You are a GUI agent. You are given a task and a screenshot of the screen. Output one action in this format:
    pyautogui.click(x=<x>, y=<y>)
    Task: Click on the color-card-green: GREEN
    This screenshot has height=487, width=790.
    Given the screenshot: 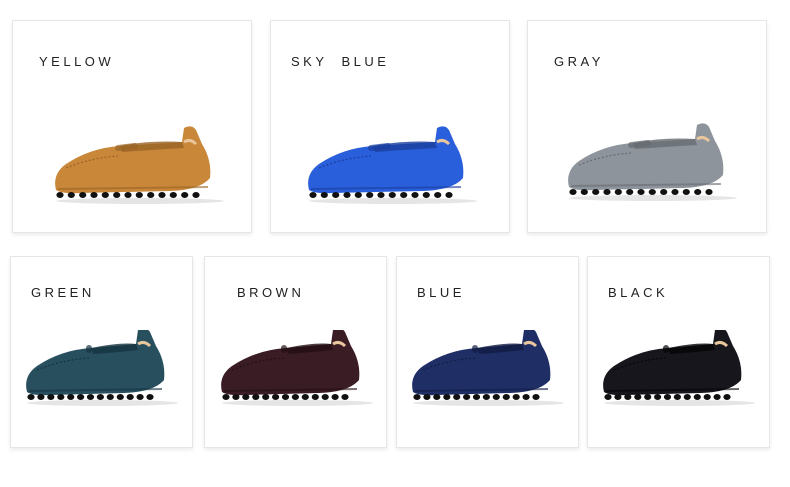 What is the action you would take?
    pyautogui.click(x=101, y=352)
    